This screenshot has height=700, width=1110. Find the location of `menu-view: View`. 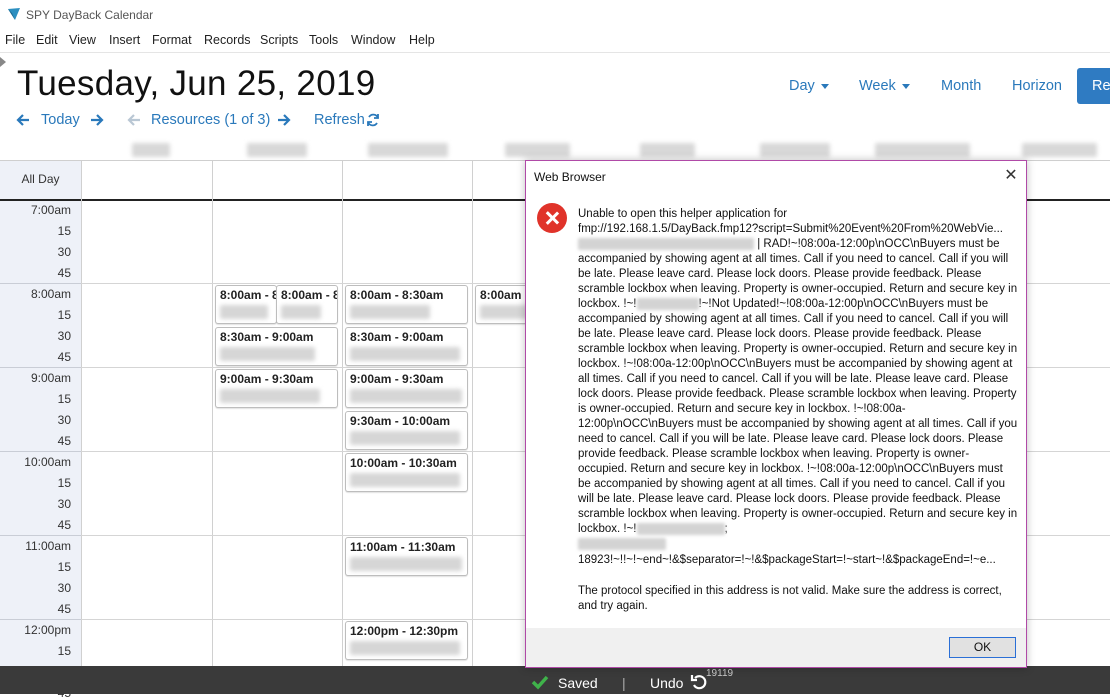

menu-view: View is located at coordinates (82, 40).